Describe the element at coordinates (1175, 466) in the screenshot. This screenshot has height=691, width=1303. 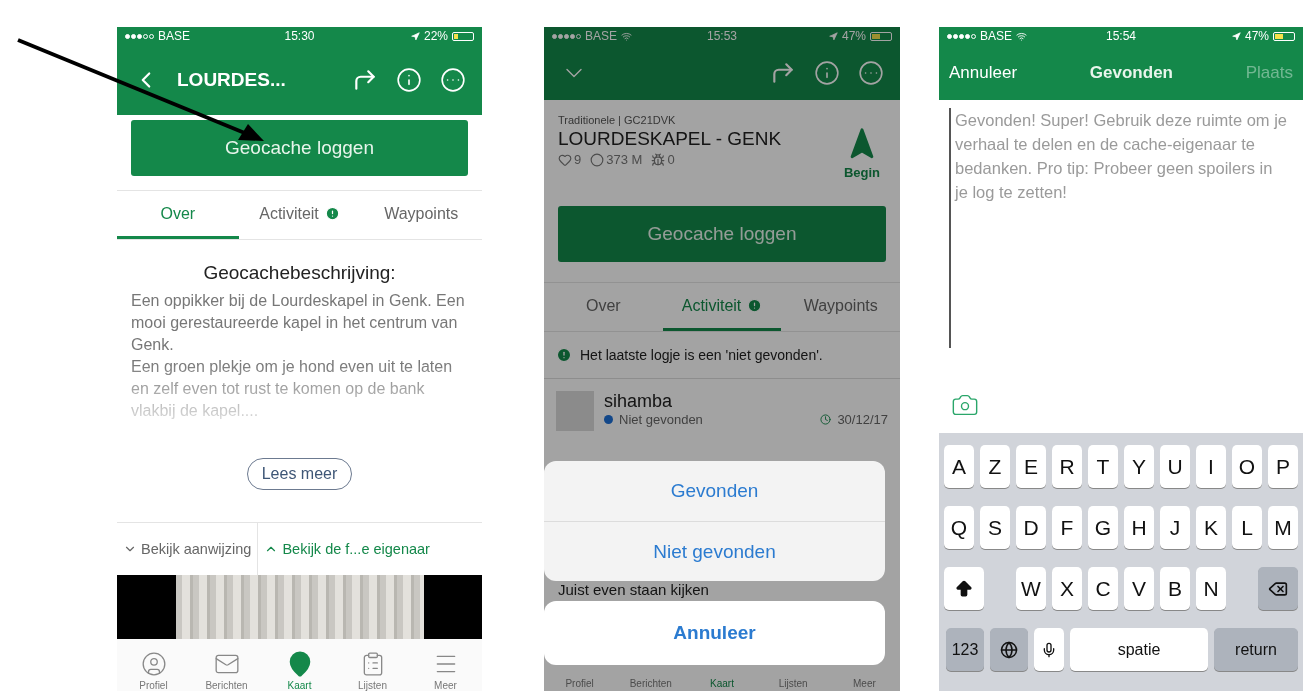
I see `letter-key: U` at that location.